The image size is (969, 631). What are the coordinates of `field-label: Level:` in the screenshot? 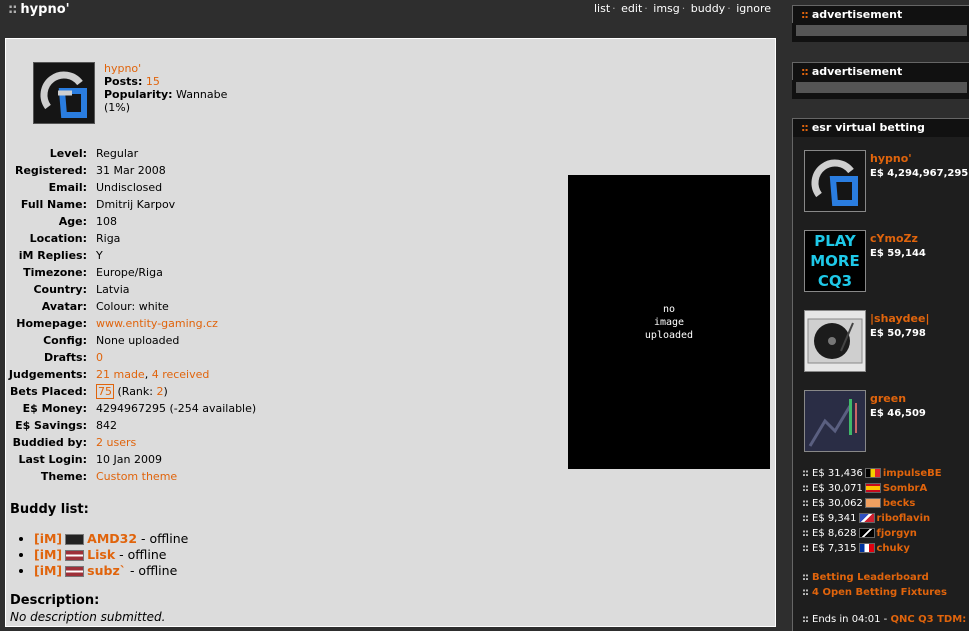 It's located at (68, 153).